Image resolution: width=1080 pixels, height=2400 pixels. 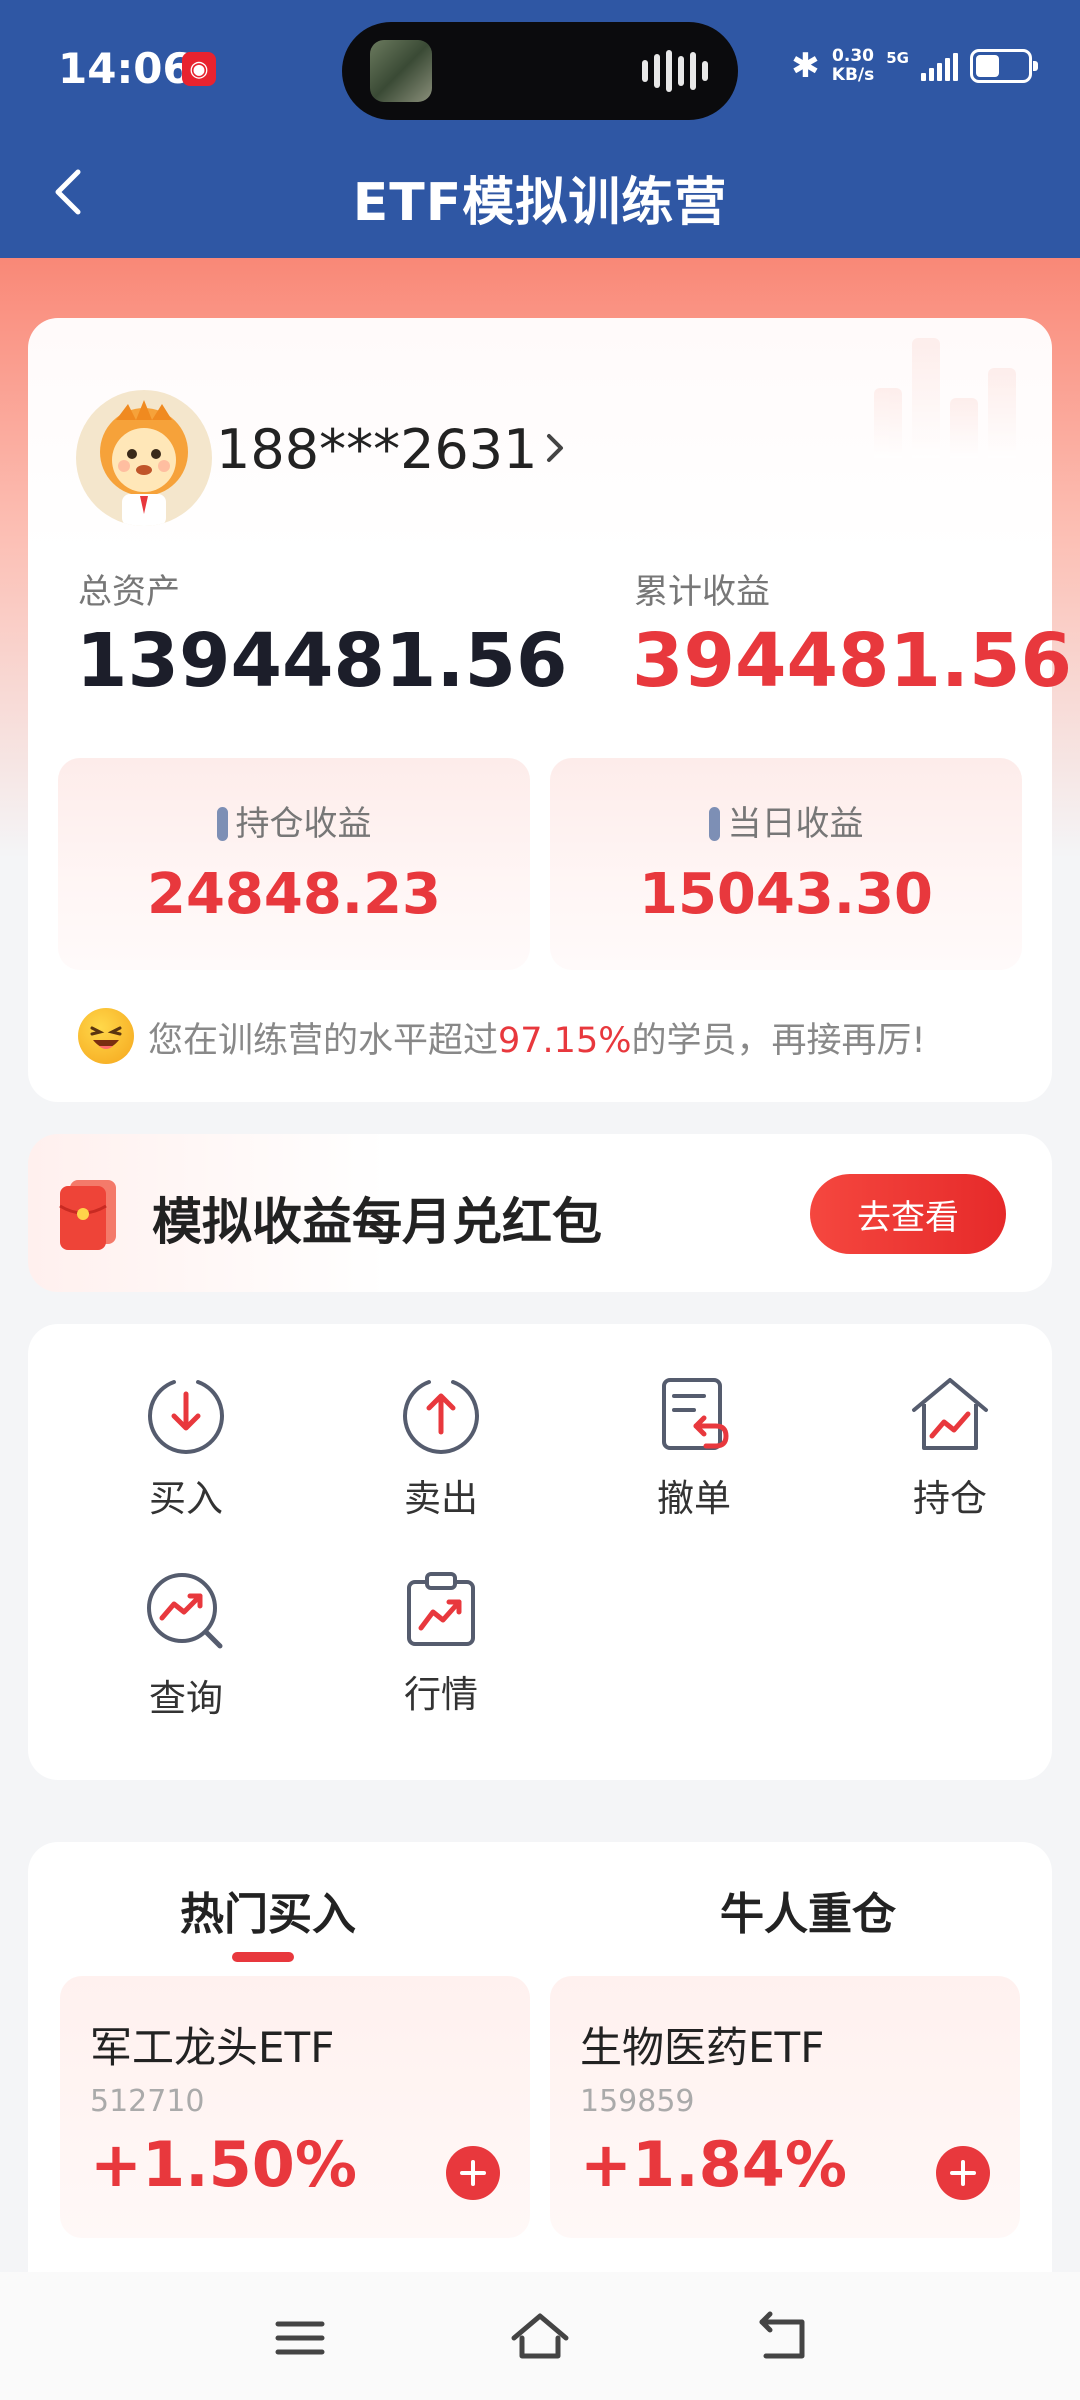 I want to click on view-button: 去查看, so click(x=908, y=1214).